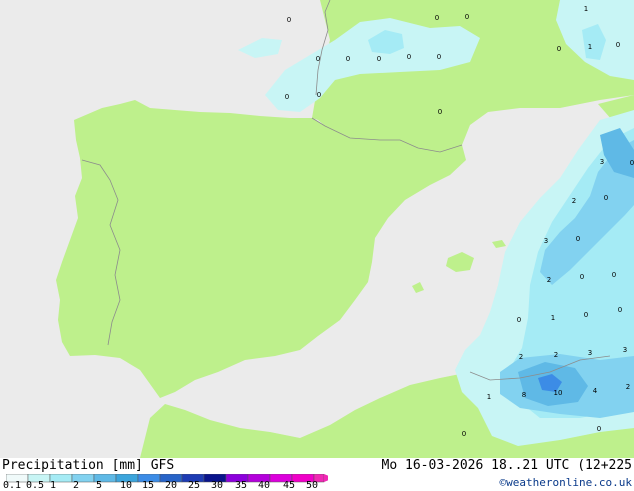 The width and height of the screenshot is (634, 491). I want to click on scale-tick-label: 25, so click(194, 485).